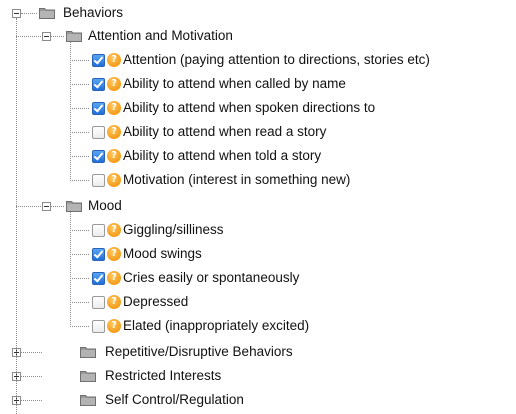 This screenshot has width=516, height=414. Describe the element at coordinates (46, 36) in the screenshot. I see `expand-collapse-attention-and-motivation-icon` at that location.